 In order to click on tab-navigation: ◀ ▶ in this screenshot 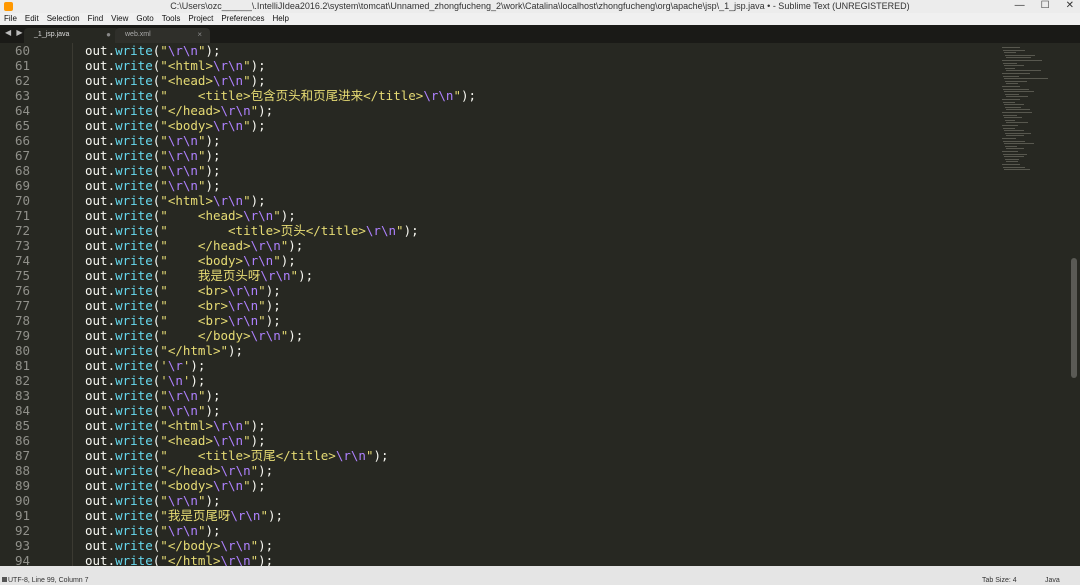, I will do `click(15, 32)`.